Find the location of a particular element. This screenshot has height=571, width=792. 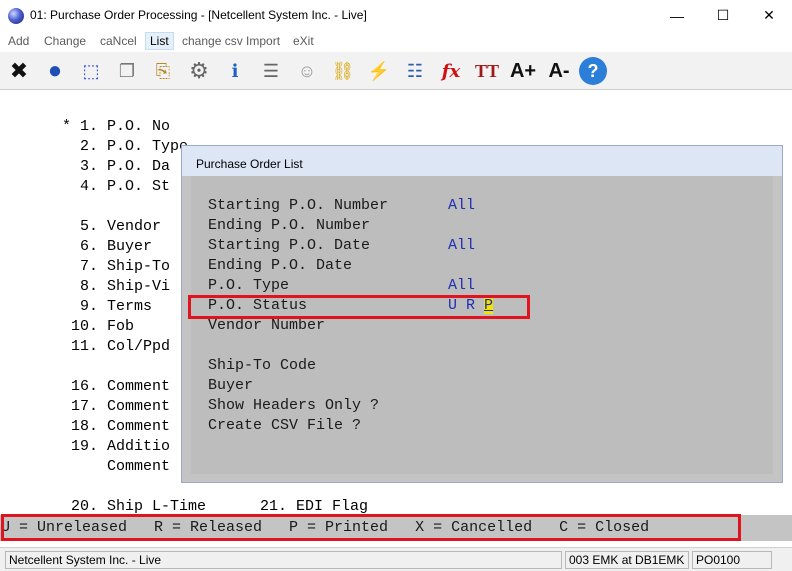

maximize-button: ☐ is located at coordinates (723, 15).